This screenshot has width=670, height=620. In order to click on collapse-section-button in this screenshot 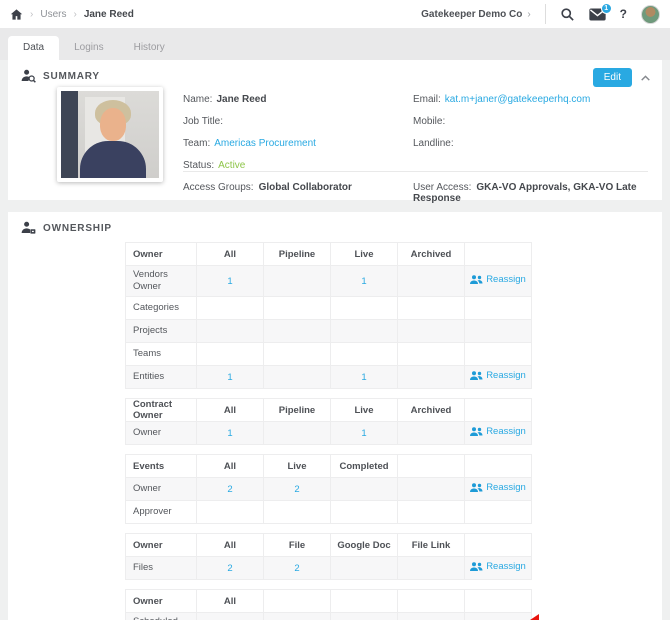, I will do `click(645, 78)`.